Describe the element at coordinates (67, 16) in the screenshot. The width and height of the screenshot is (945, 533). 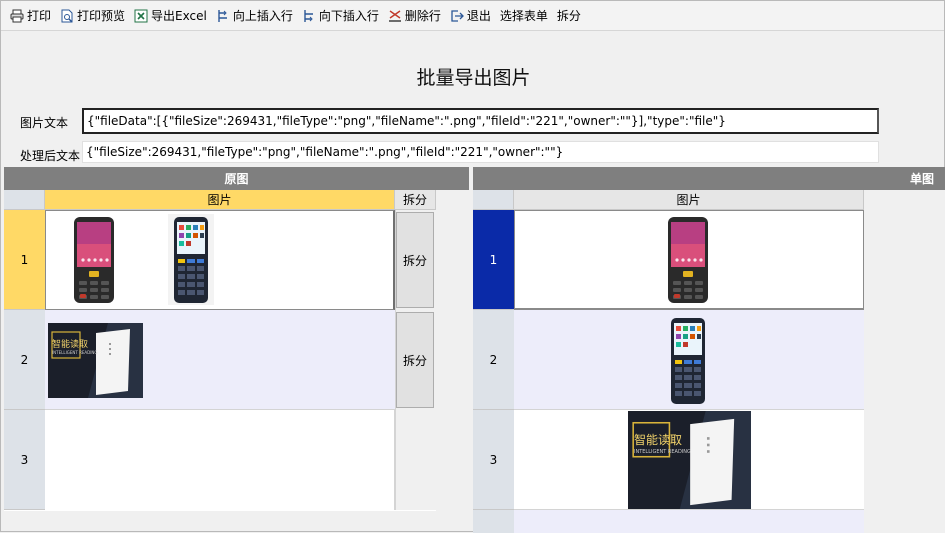
I see `print-preview-icon` at that location.